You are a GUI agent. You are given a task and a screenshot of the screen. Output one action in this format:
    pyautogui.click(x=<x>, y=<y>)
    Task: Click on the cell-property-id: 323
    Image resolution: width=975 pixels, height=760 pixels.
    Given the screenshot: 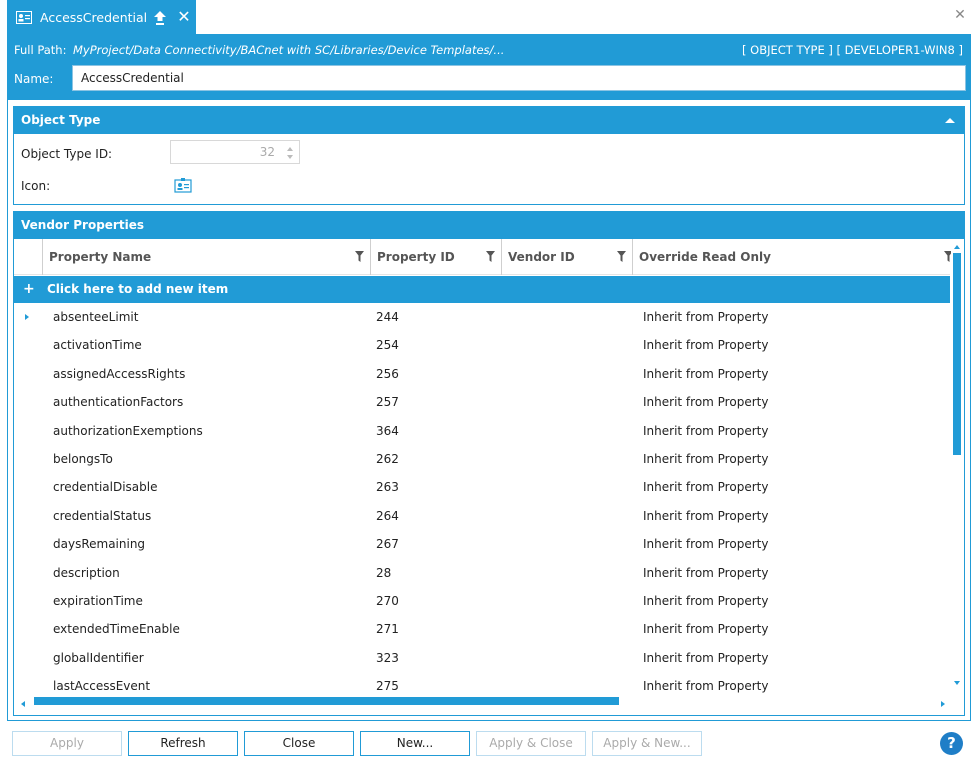 What is the action you would take?
    pyautogui.click(x=387, y=658)
    